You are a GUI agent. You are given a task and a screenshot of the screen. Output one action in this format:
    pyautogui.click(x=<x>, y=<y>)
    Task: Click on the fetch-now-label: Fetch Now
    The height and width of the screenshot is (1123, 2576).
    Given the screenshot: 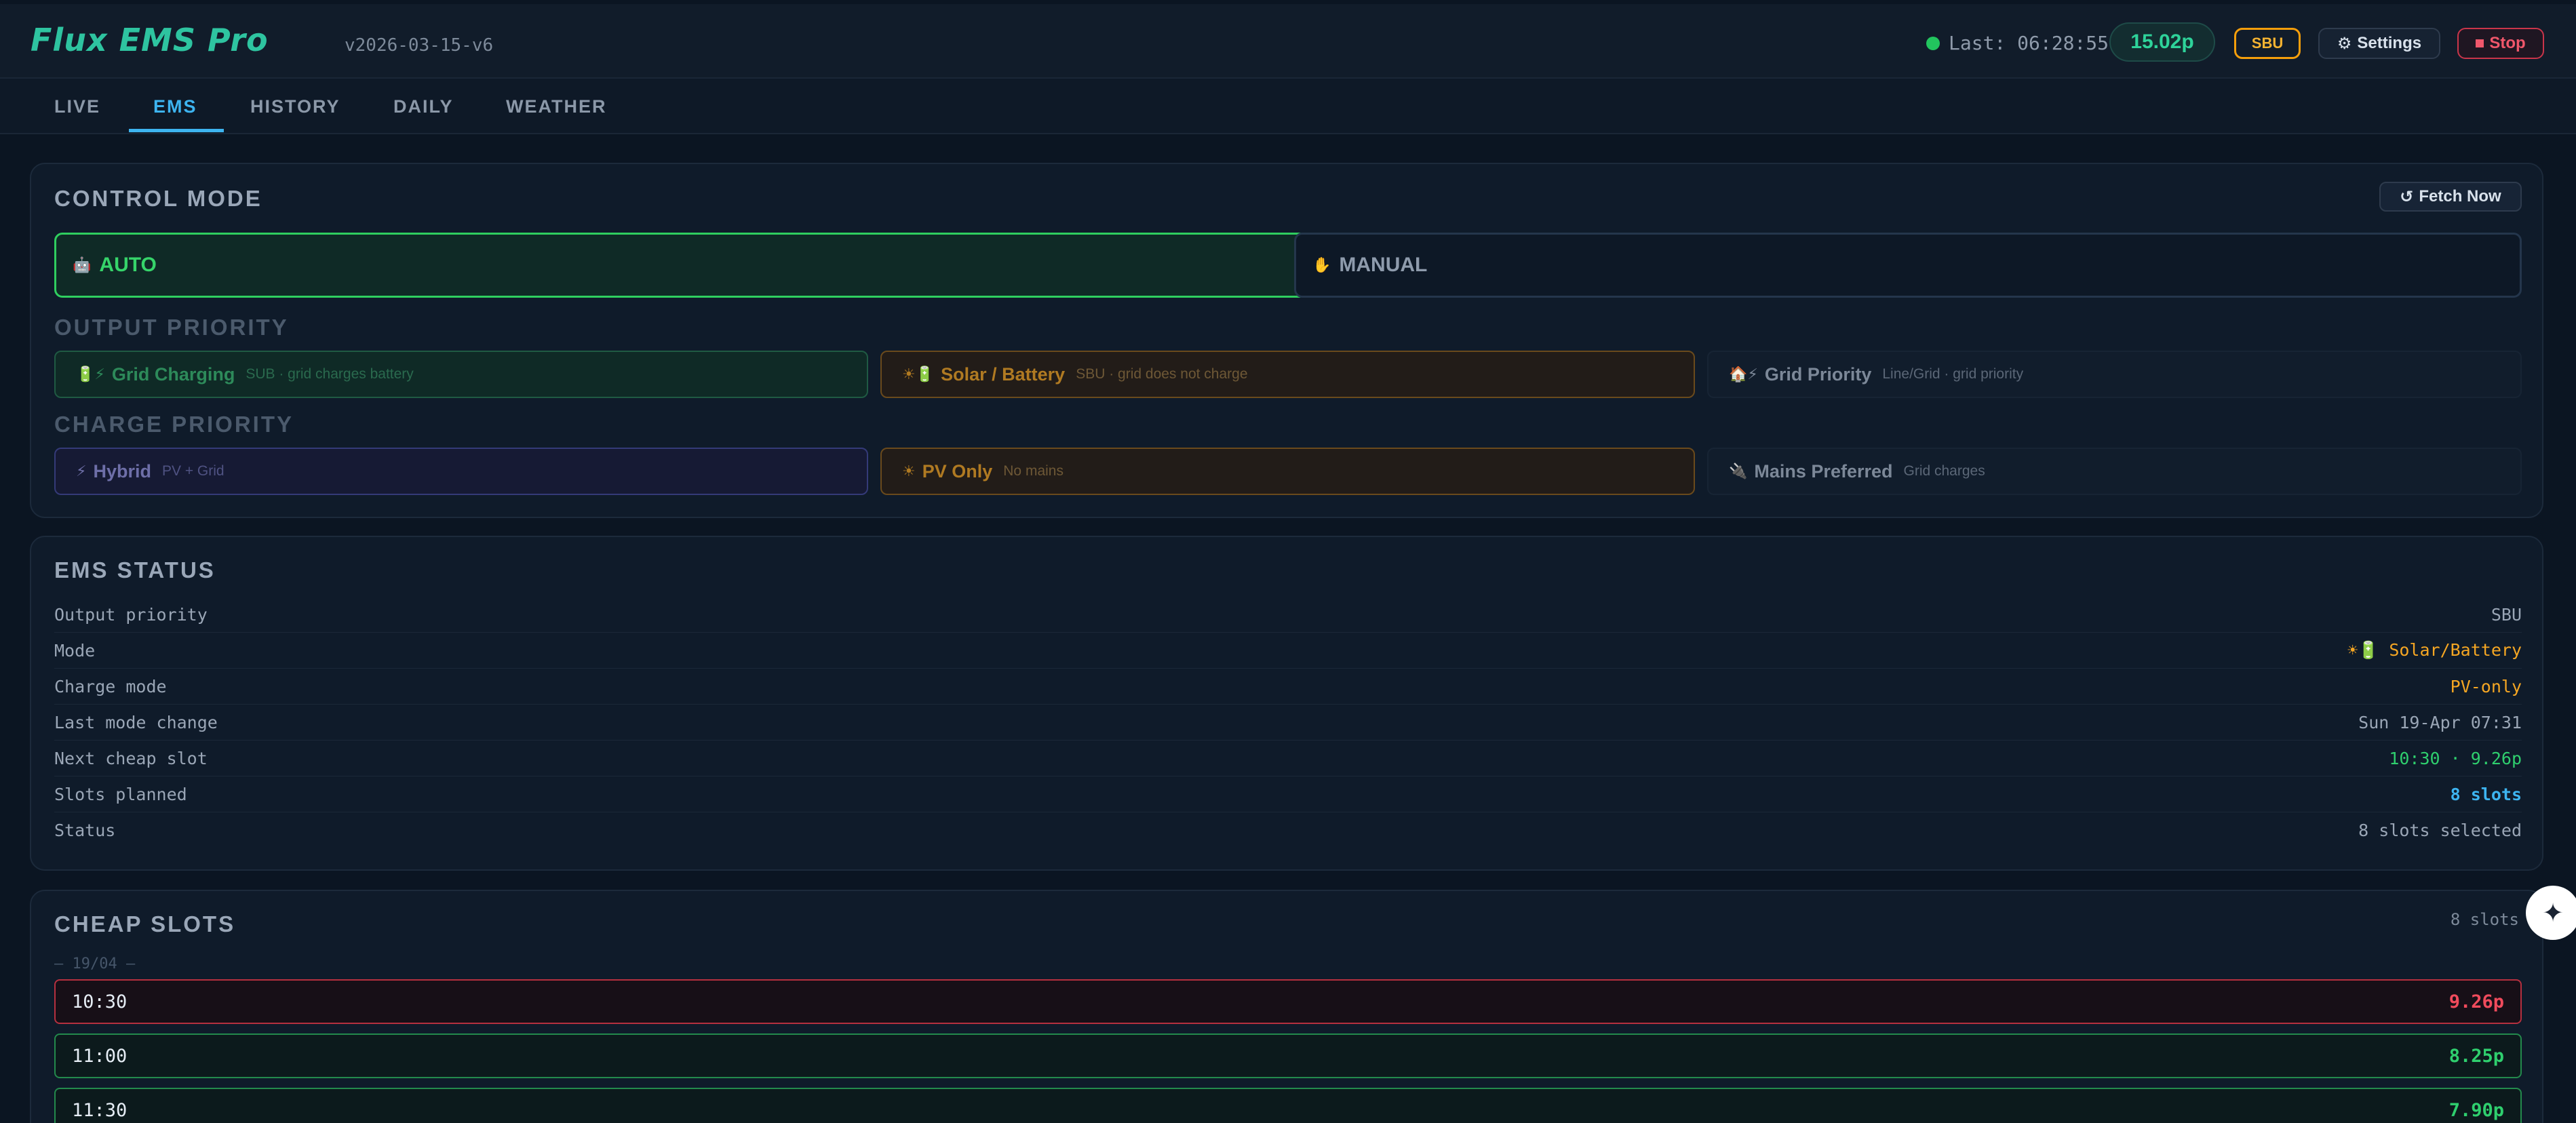 What is the action you would take?
    pyautogui.click(x=2460, y=196)
    